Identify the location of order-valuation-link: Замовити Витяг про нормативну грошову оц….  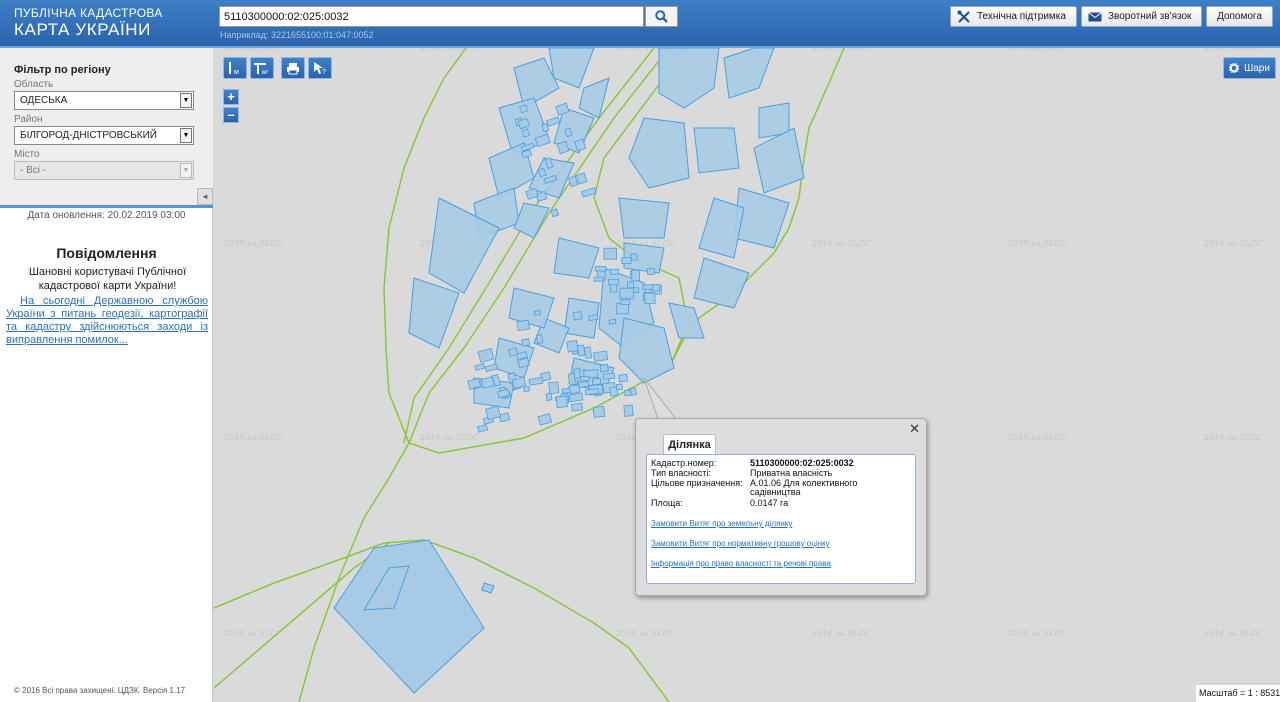
(740, 543).